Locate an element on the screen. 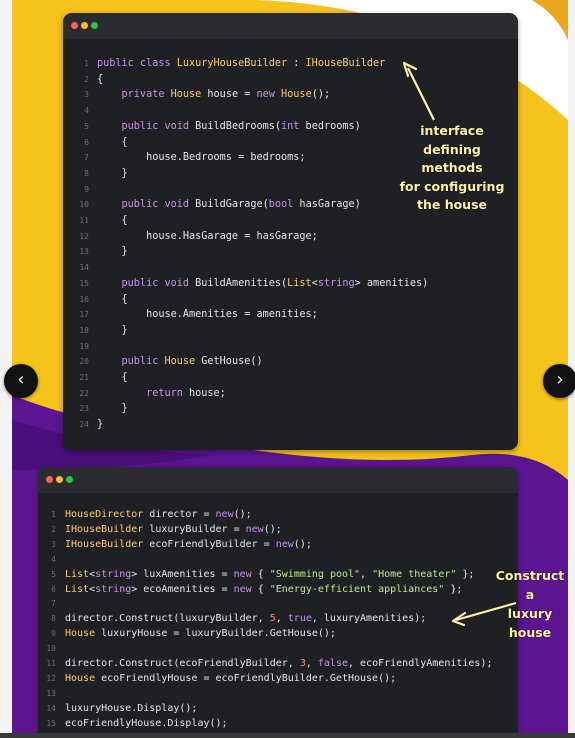  code-token: bedrooms) is located at coordinates (330, 126).